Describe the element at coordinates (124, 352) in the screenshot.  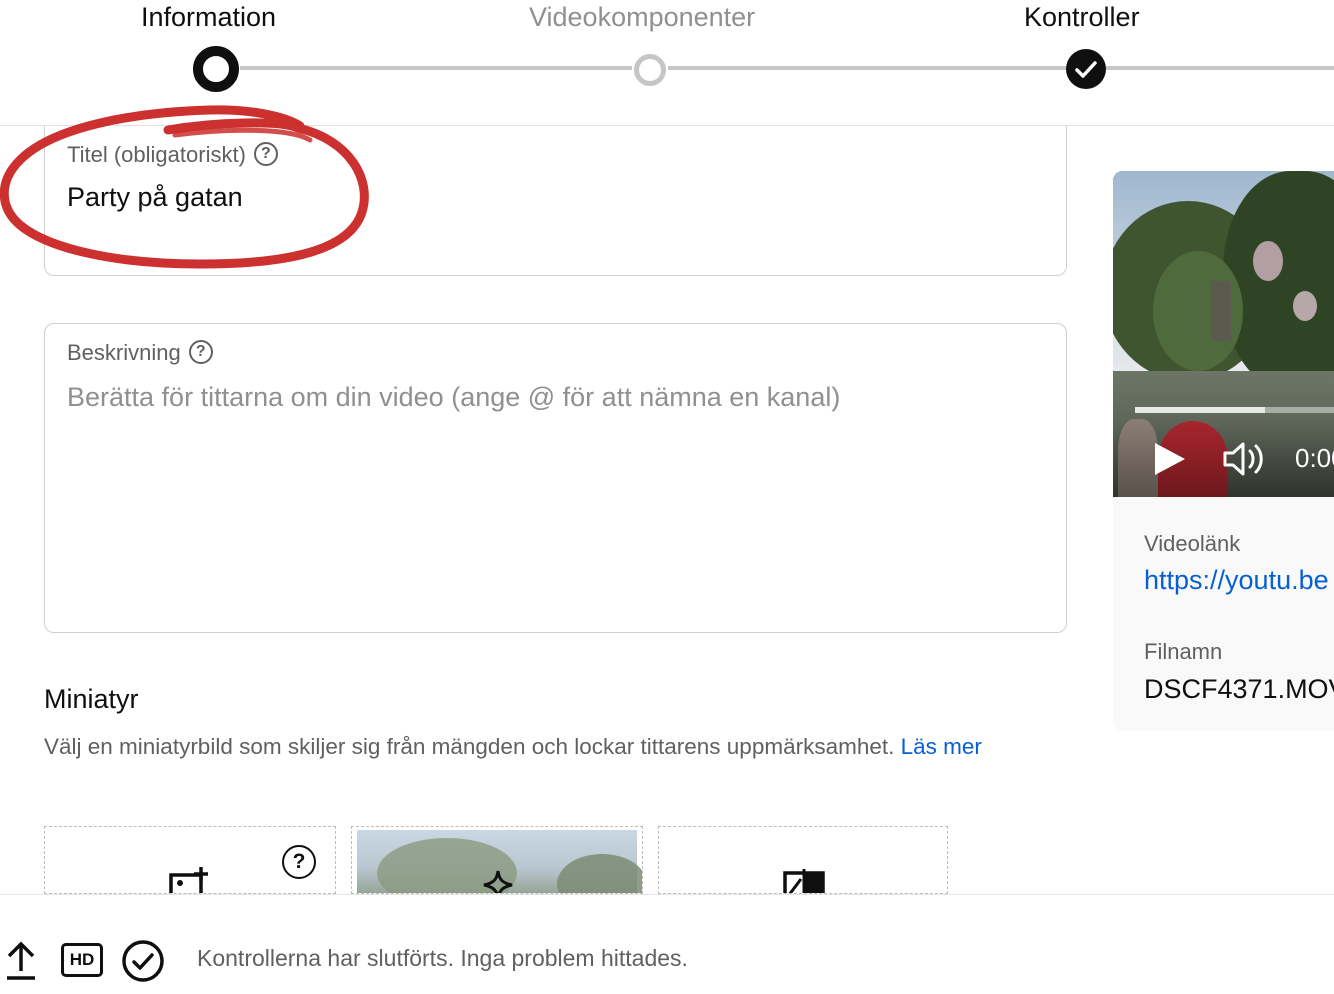
I see `description-label-text: Beskrivning` at that location.